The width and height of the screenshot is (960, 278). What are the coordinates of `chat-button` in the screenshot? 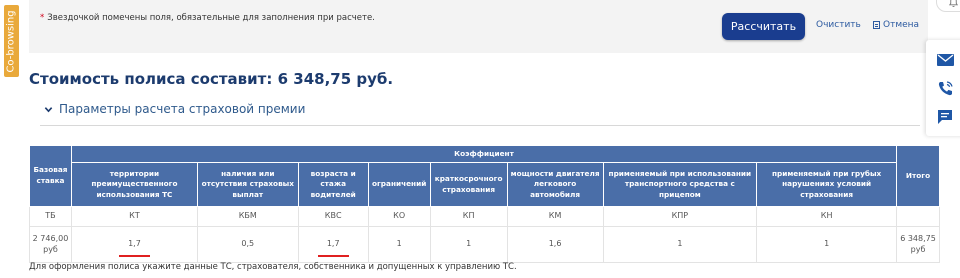 It's located at (945, 117).